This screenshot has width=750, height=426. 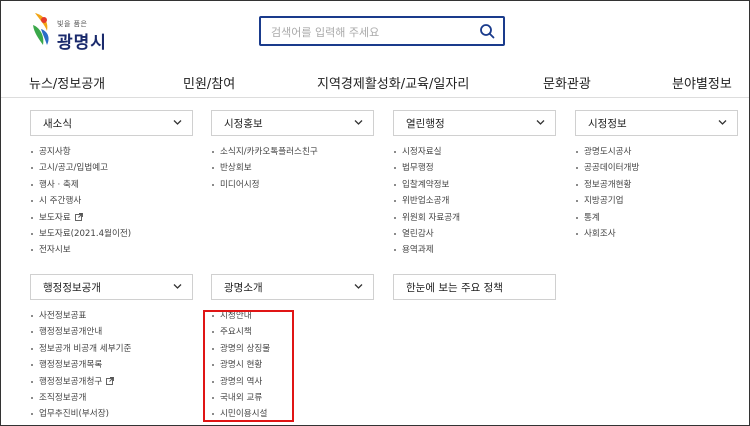 I want to click on menu-policy-button: 한눈에 보는 주요 정책, so click(x=474, y=287).